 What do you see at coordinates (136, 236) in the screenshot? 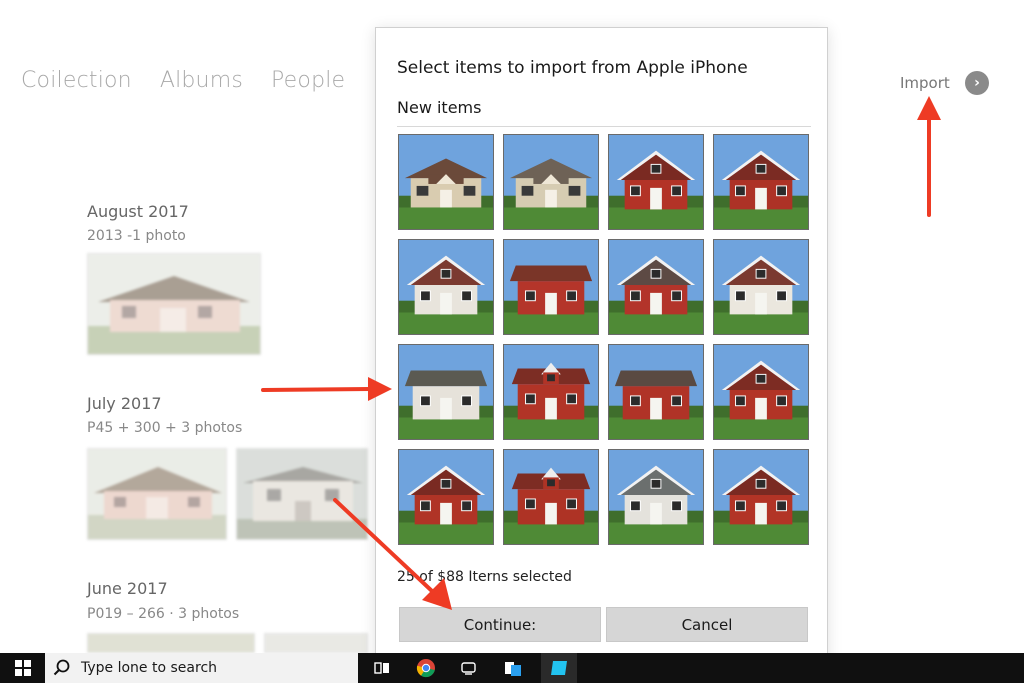
I see `group-subtitle-august: 2013 -1 photo` at bounding box center [136, 236].